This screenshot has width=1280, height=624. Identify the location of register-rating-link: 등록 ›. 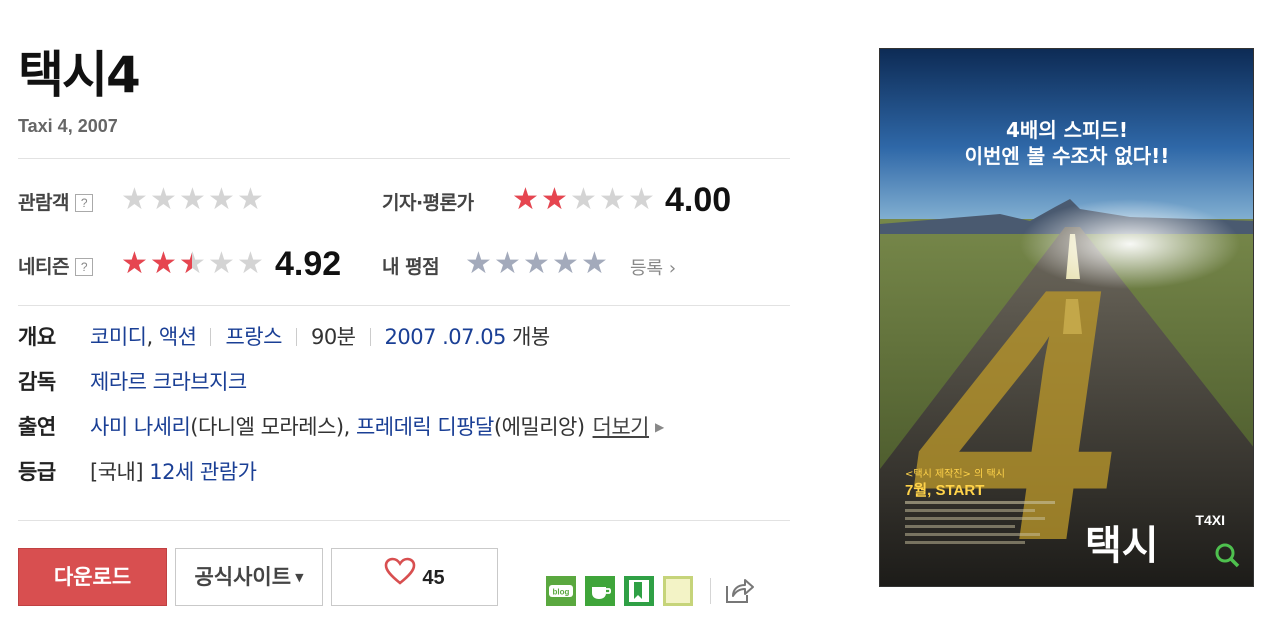
(653, 267).